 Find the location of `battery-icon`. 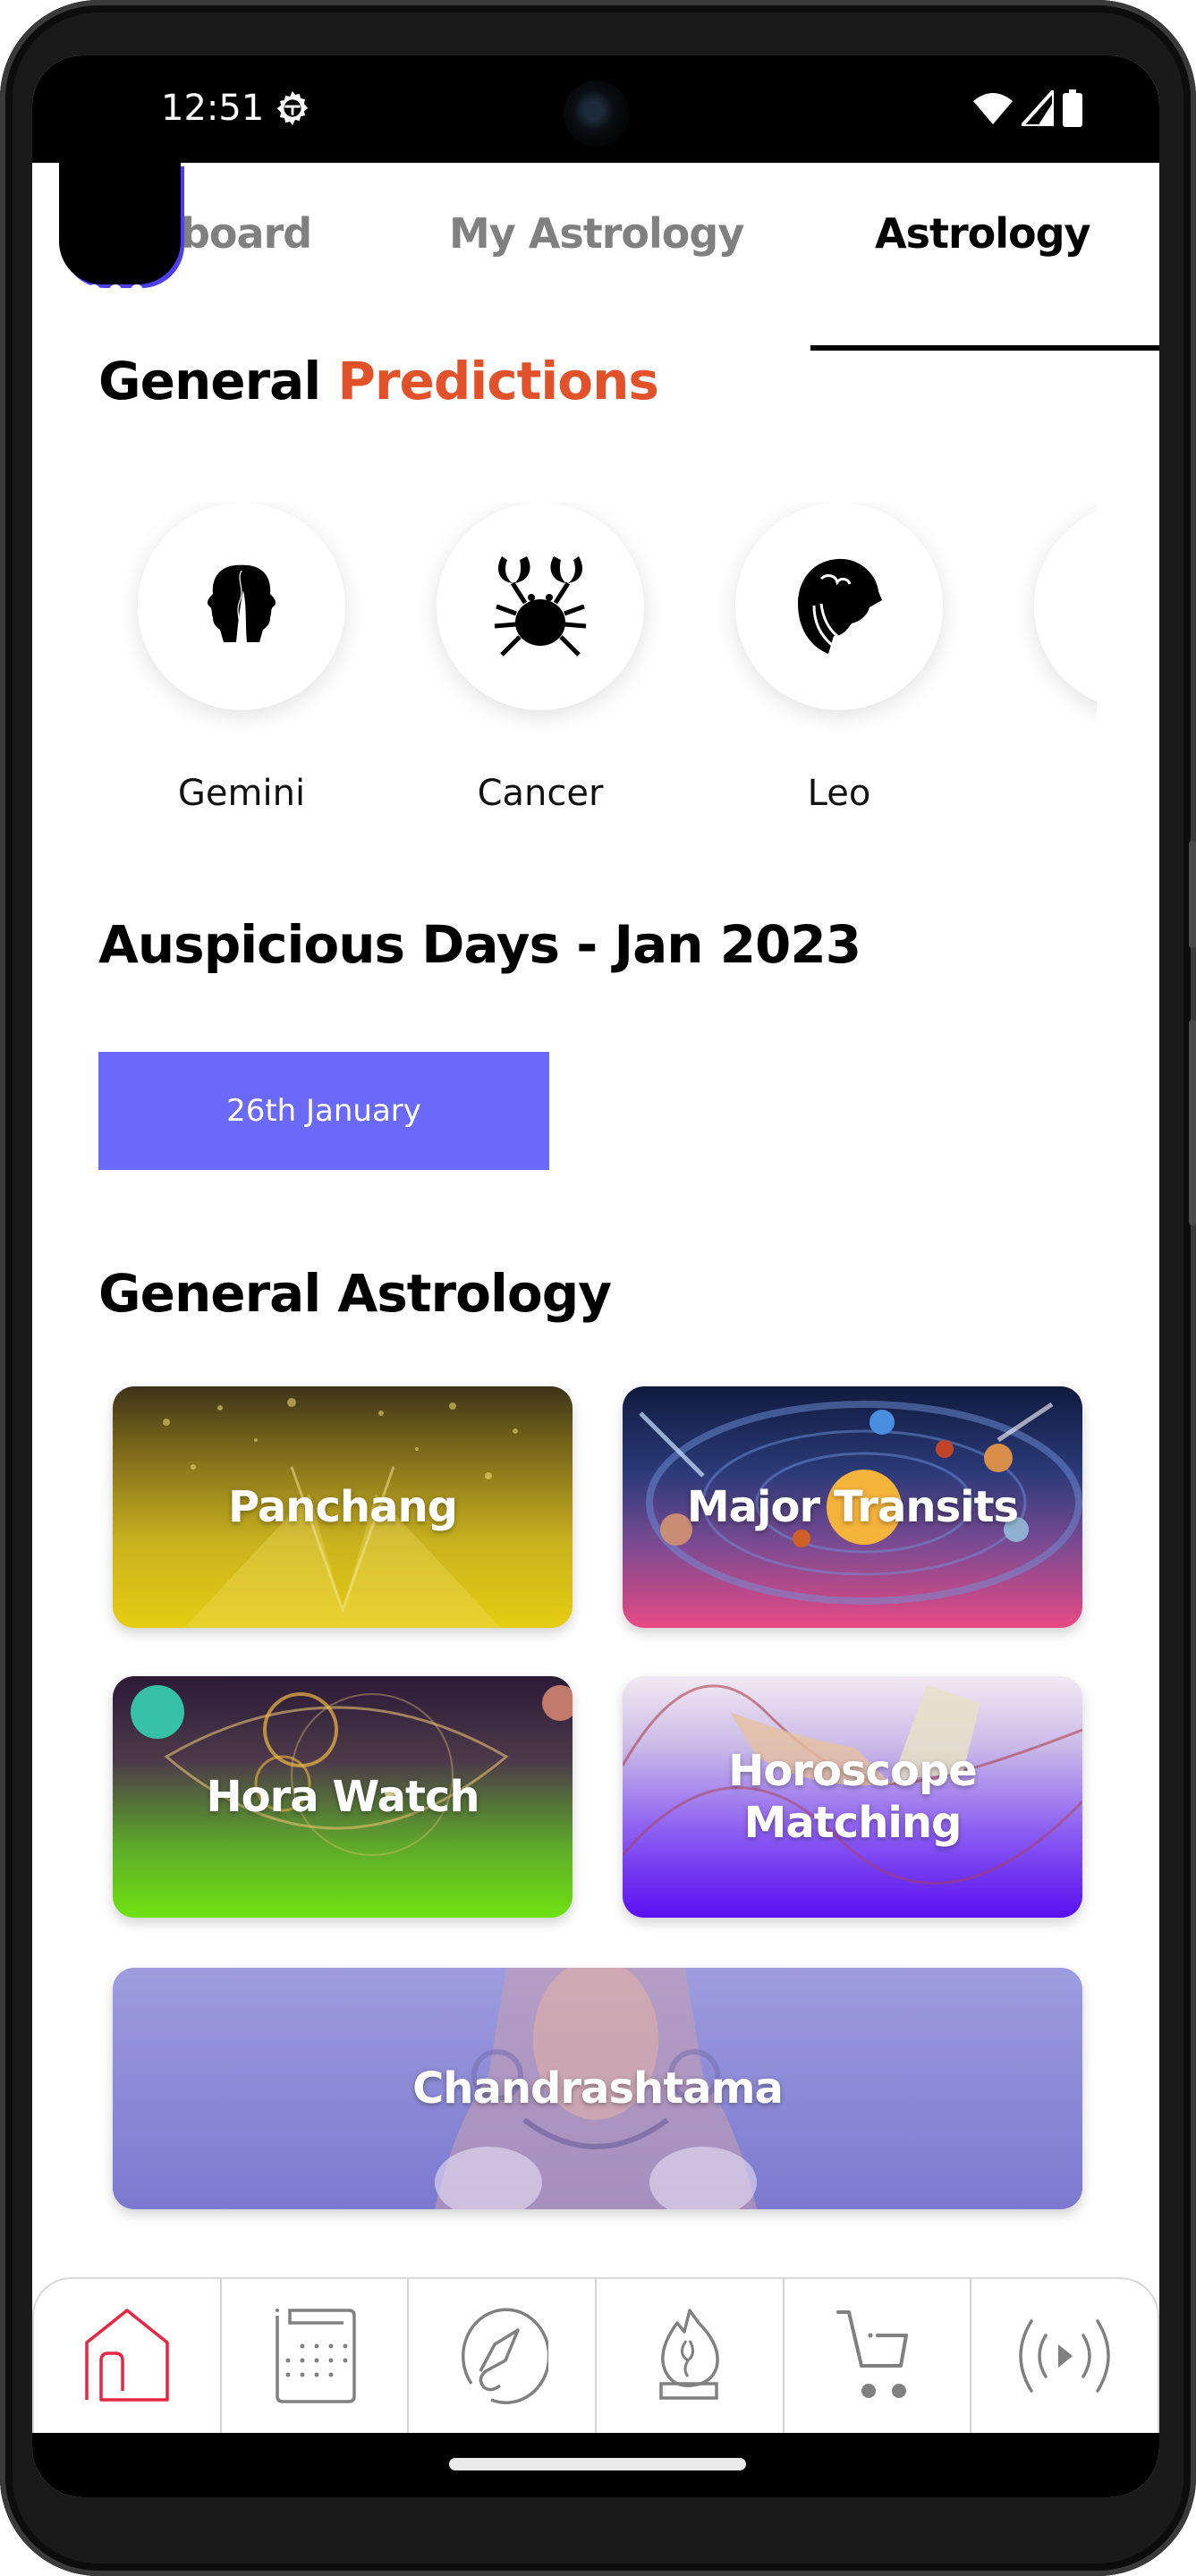

battery-icon is located at coordinates (1072, 108).